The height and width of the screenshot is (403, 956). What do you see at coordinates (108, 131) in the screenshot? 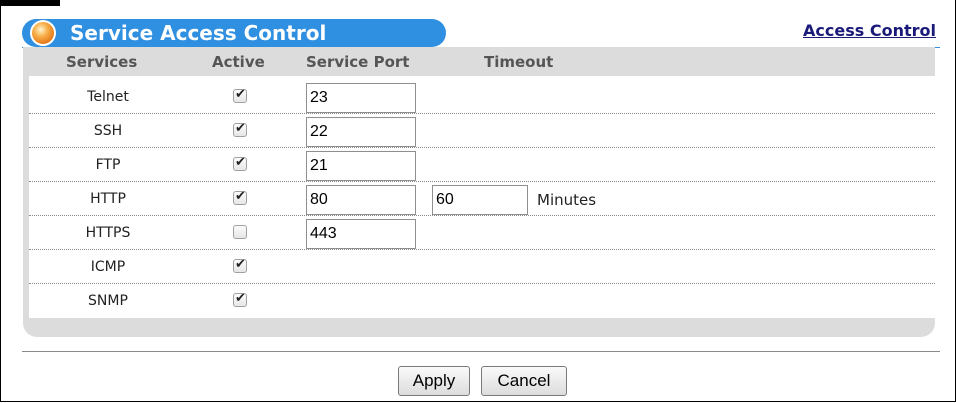
I see `service-name: SSH` at bounding box center [108, 131].